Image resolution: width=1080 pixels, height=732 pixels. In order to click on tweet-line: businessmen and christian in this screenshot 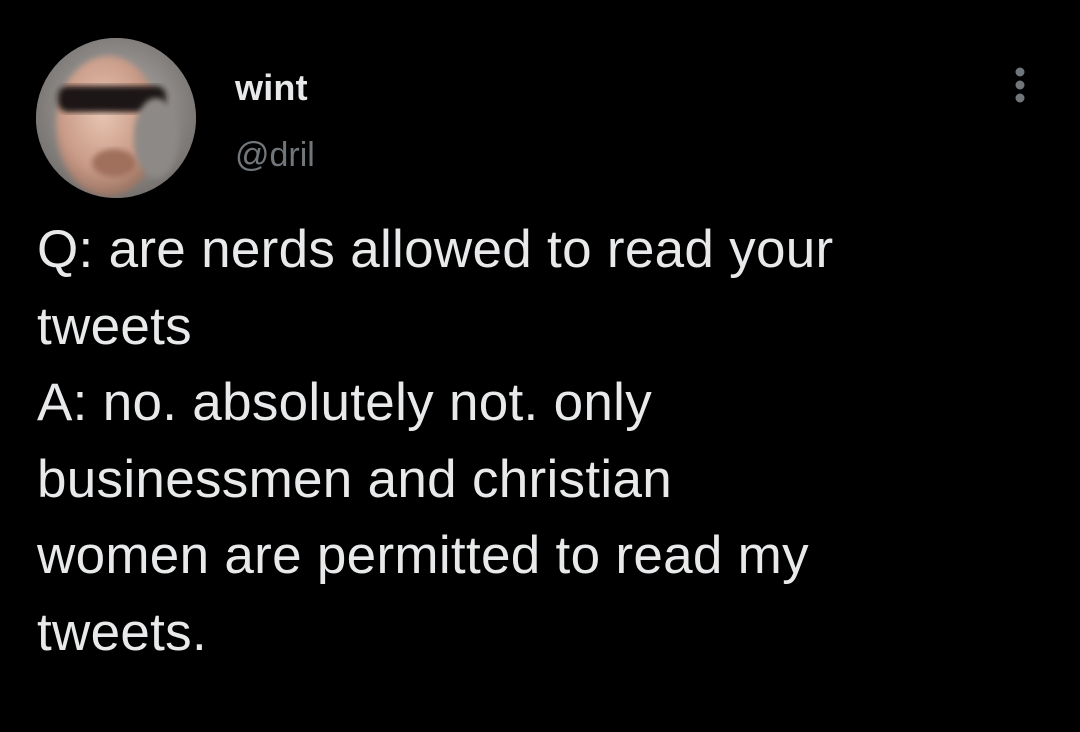, I will do `click(355, 479)`.